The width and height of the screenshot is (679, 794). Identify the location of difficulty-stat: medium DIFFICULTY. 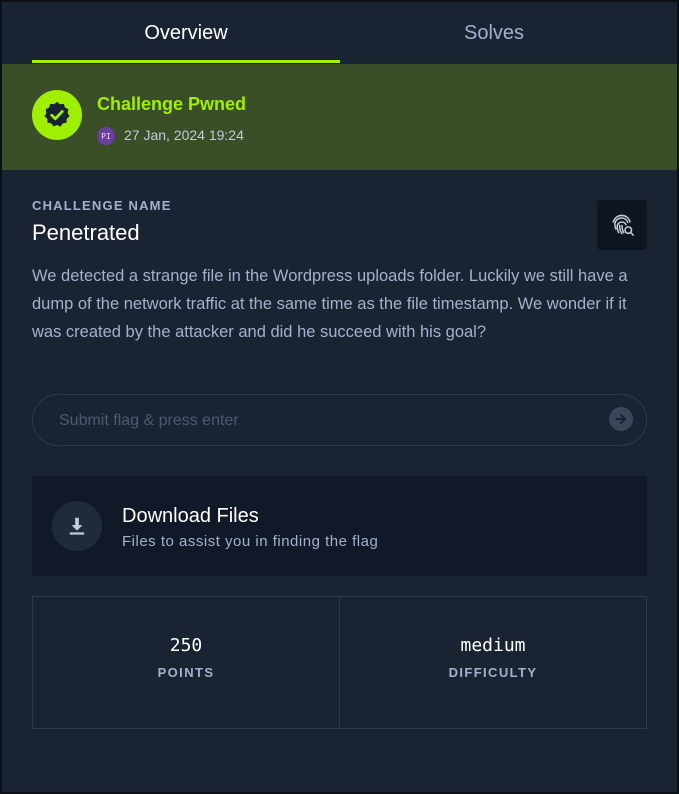
(493, 662).